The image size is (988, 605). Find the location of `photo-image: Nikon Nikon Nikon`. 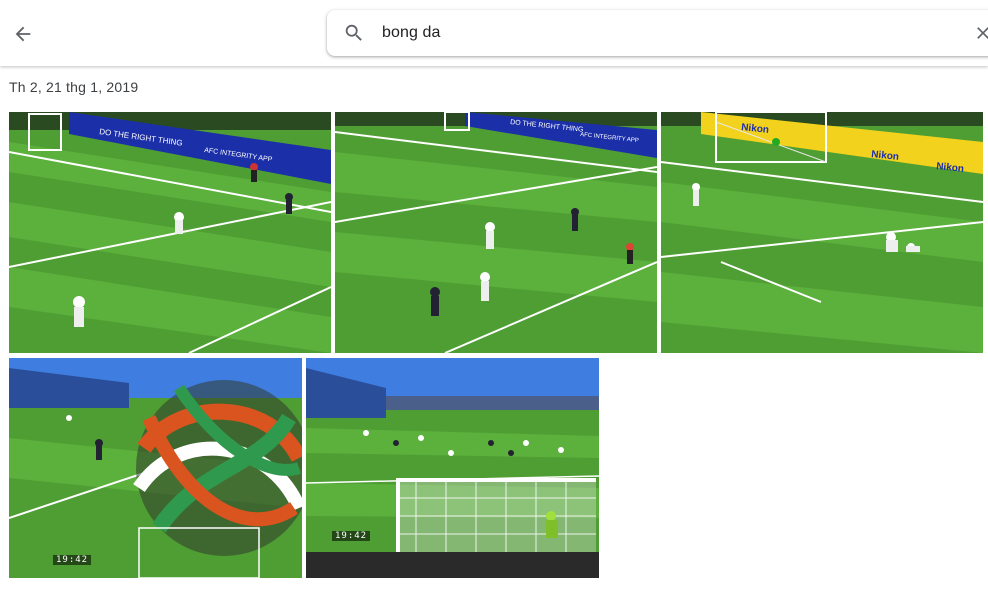

photo-image: Nikon Nikon Nikon is located at coordinates (822, 232).